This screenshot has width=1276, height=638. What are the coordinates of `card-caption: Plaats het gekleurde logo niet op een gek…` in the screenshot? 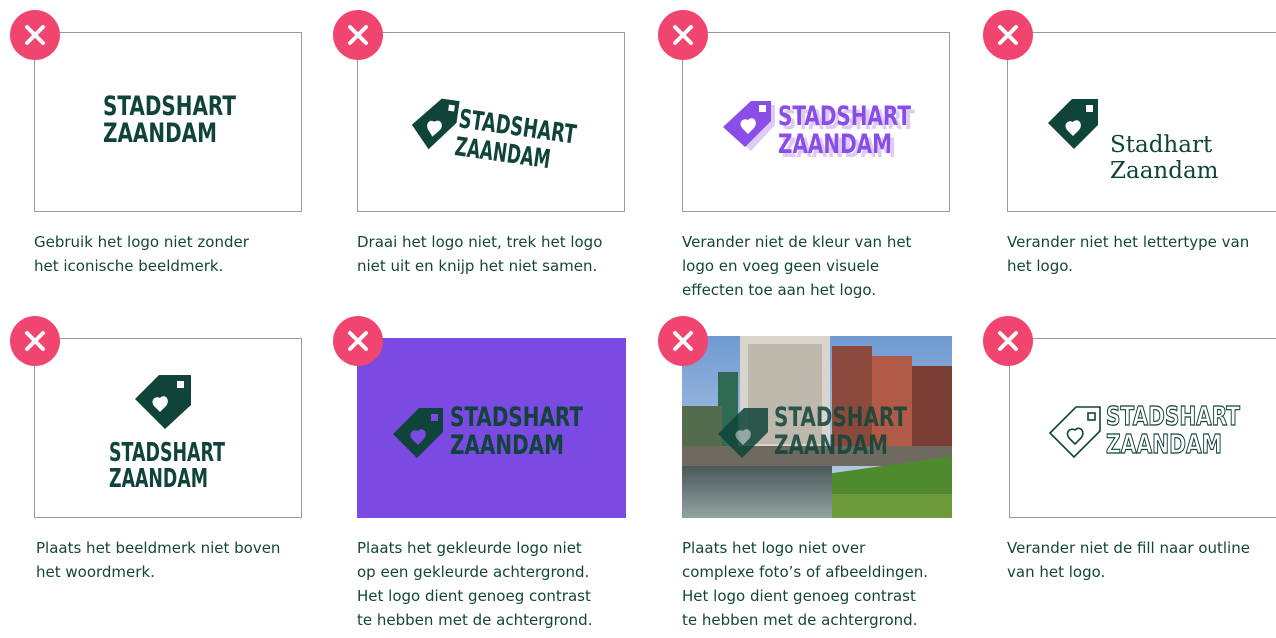 It's located at (475, 584).